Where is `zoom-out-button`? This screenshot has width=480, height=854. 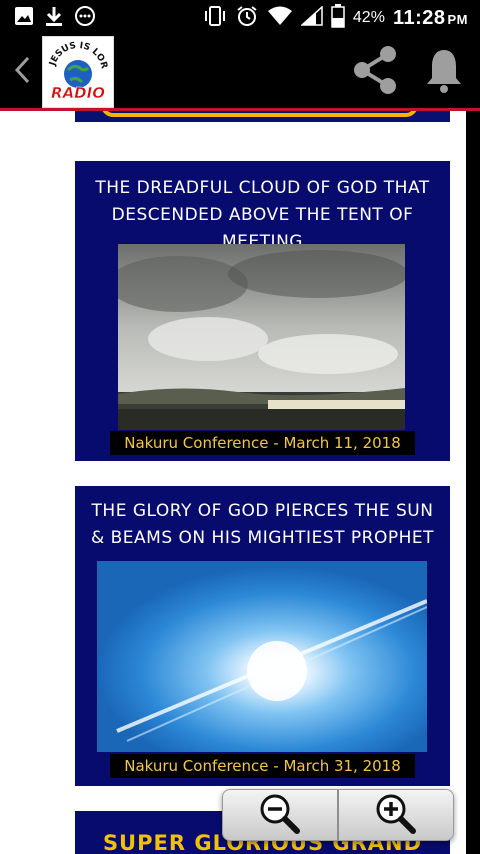 zoom-out-button is located at coordinates (280, 815).